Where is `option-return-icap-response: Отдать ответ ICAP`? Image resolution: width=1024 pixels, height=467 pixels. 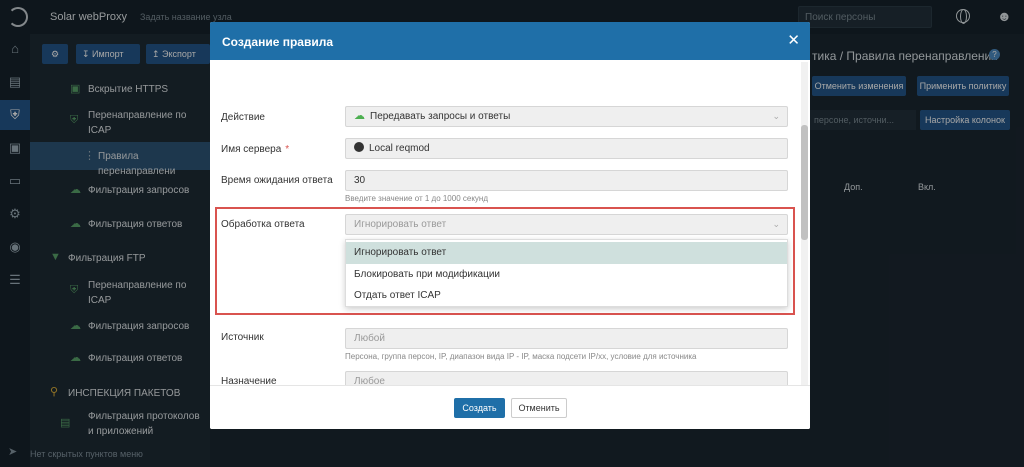
option-return-icap-response: Отдать ответ ICAP is located at coordinates (566, 296).